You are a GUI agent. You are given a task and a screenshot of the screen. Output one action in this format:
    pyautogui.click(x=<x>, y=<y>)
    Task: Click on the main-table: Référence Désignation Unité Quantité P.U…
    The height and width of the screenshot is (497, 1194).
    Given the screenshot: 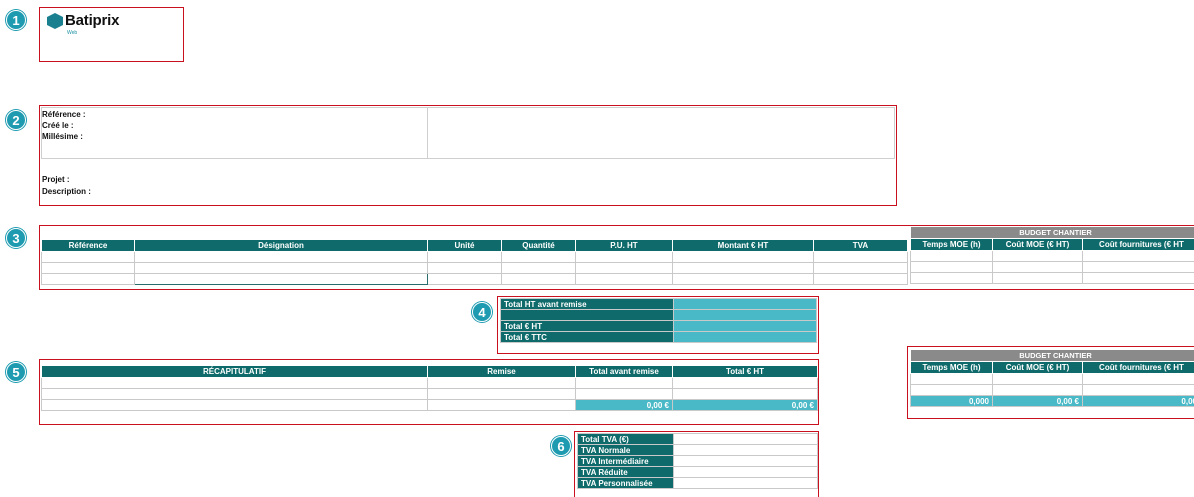 What is the action you would take?
    pyautogui.click(x=474, y=262)
    